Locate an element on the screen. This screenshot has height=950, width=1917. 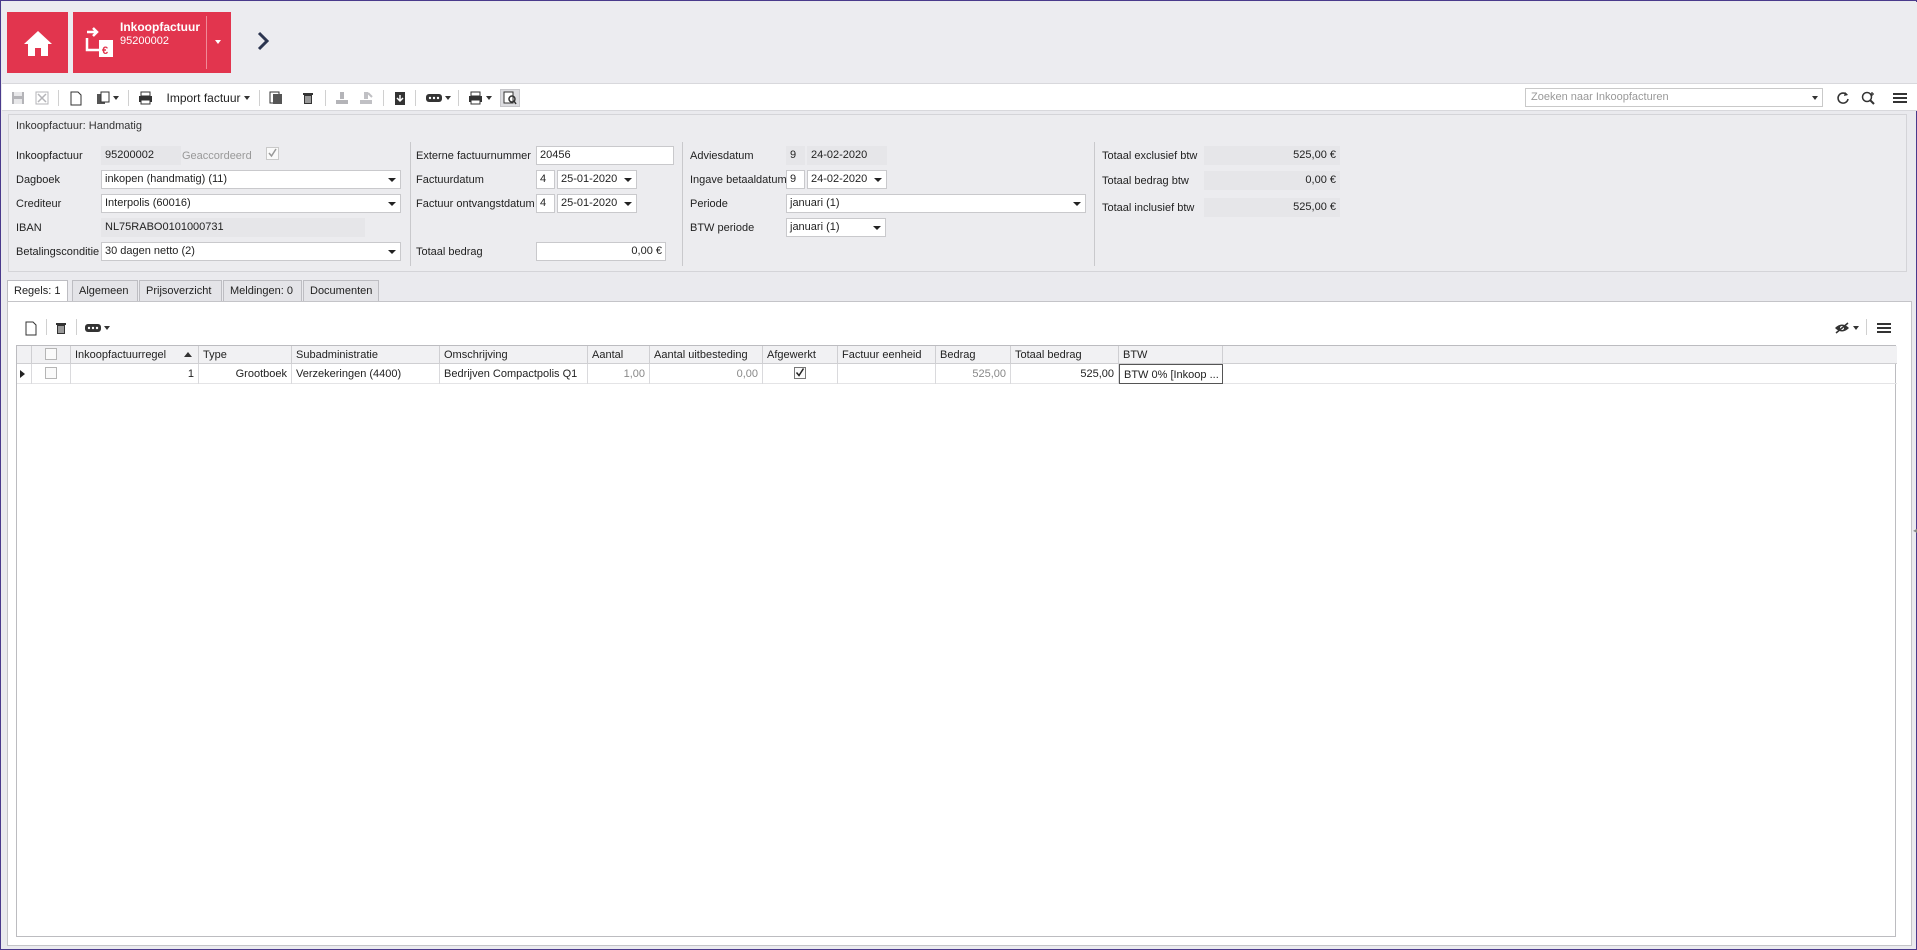
save-button is located at coordinates (18, 98).